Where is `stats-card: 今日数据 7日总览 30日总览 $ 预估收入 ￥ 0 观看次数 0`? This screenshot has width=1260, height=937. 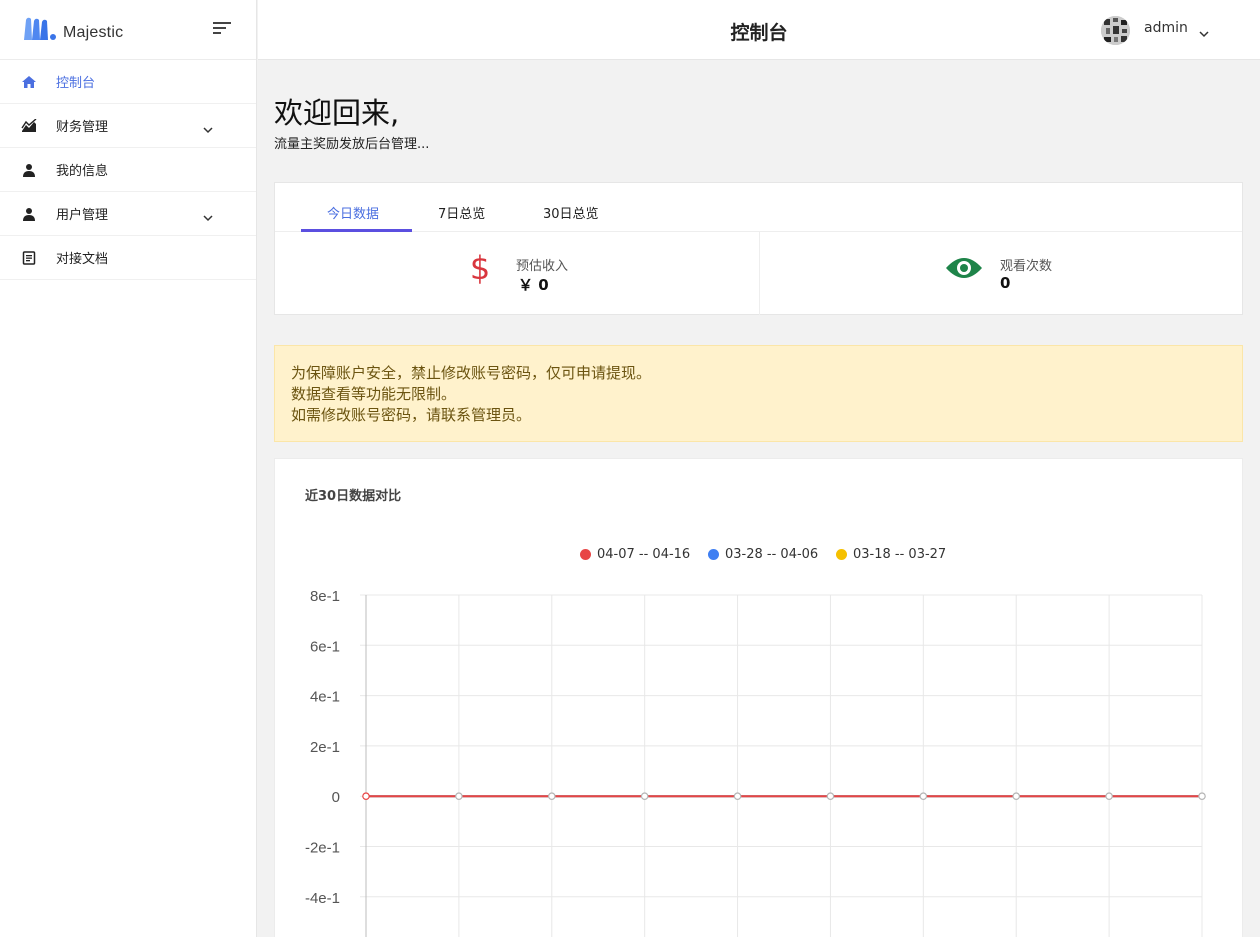 stats-card: 今日数据 7日总览 30日总览 $ 预估收入 ￥ 0 观看次数 0 is located at coordinates (758, 248).